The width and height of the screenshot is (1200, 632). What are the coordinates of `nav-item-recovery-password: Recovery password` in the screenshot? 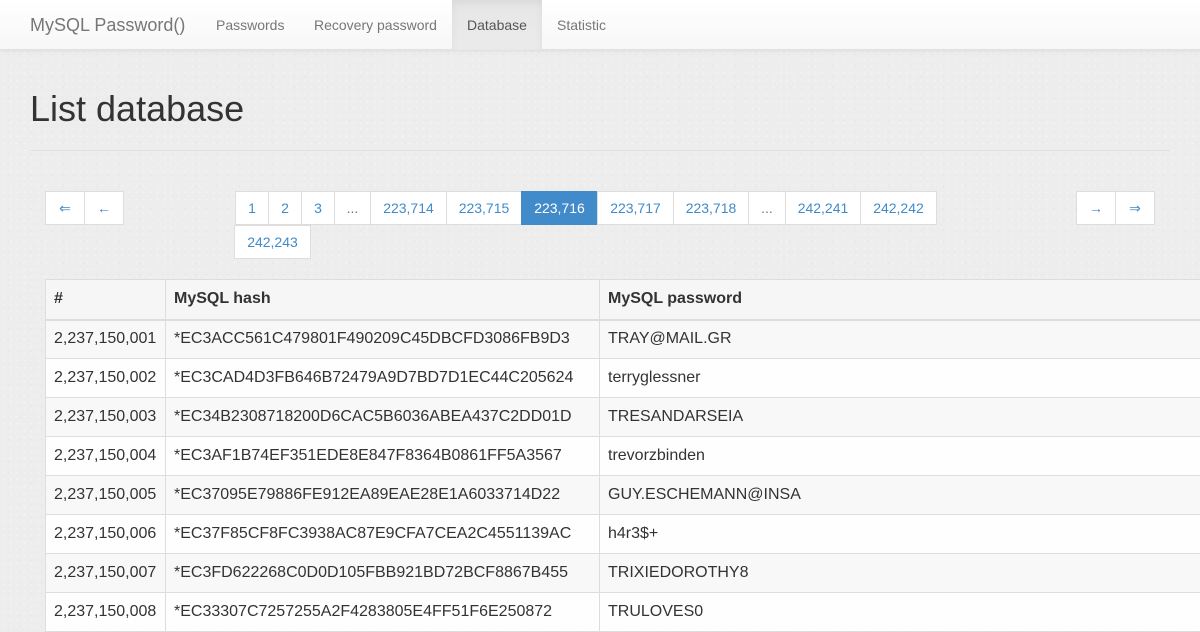 It's located at (375, 25).